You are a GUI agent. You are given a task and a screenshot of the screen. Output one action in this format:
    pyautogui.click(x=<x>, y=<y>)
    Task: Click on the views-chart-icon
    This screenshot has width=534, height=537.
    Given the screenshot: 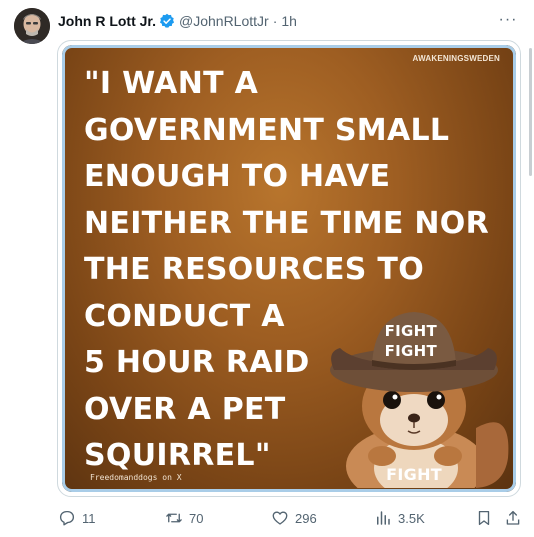 What is the action you would take?
    pyautogui.click(x=383, y=518)
    